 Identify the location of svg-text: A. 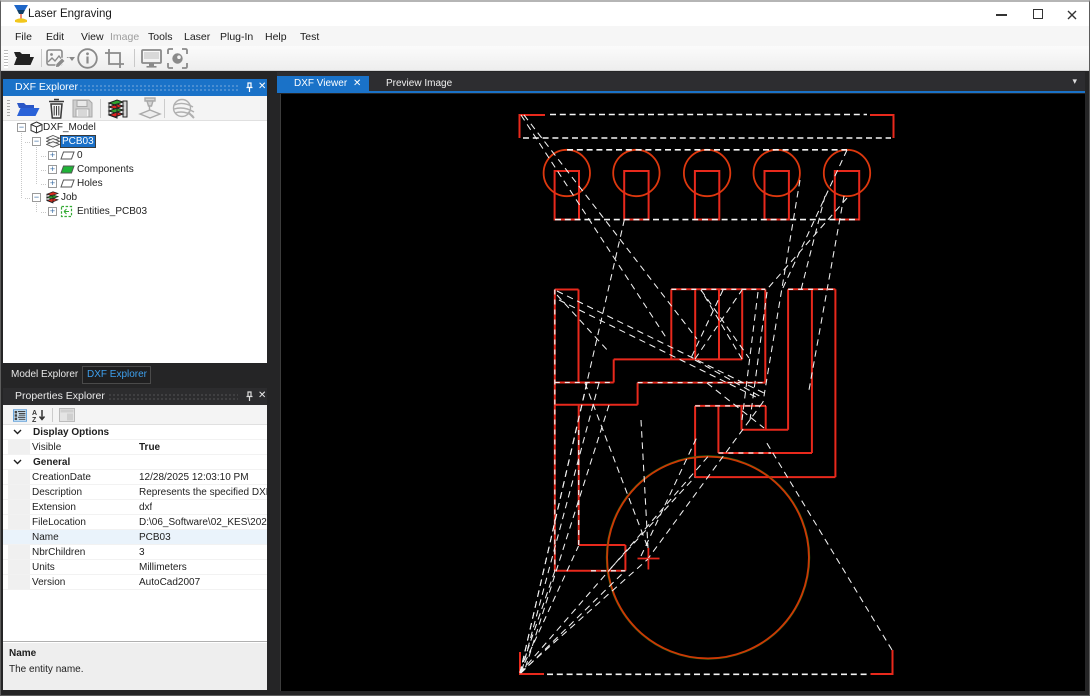
(34, 413).